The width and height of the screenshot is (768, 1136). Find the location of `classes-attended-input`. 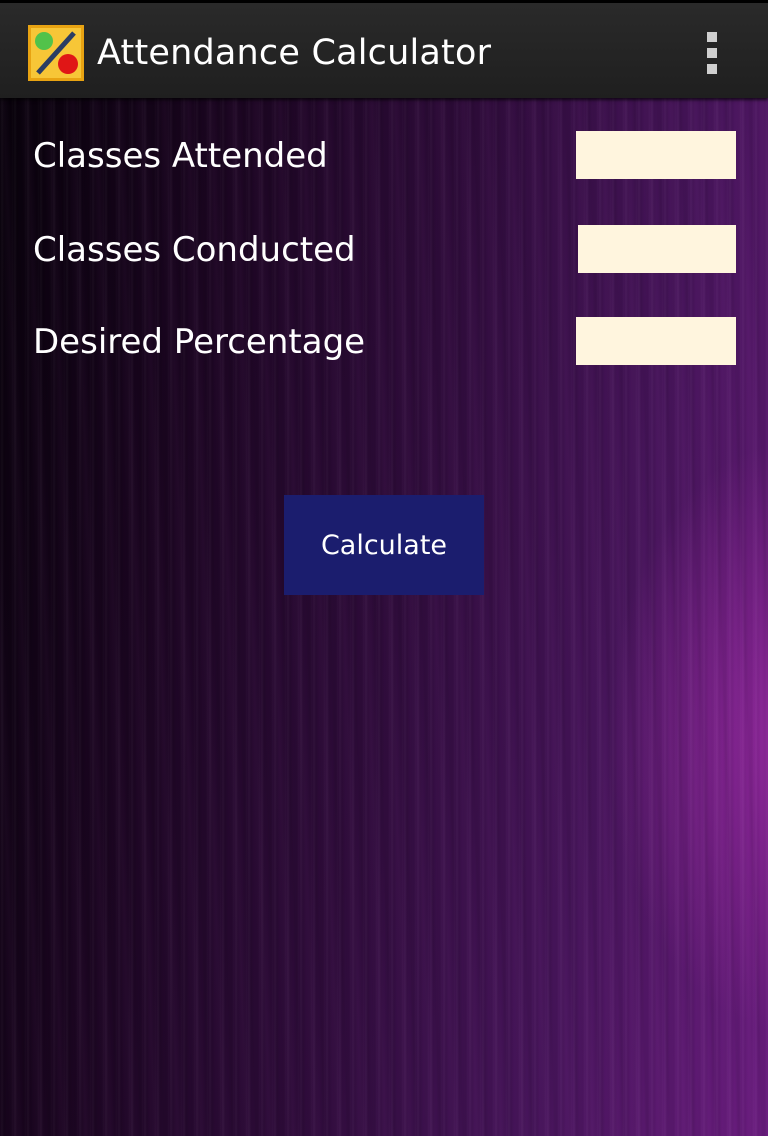

classes-attended-input is located at coordinates (656, 155).